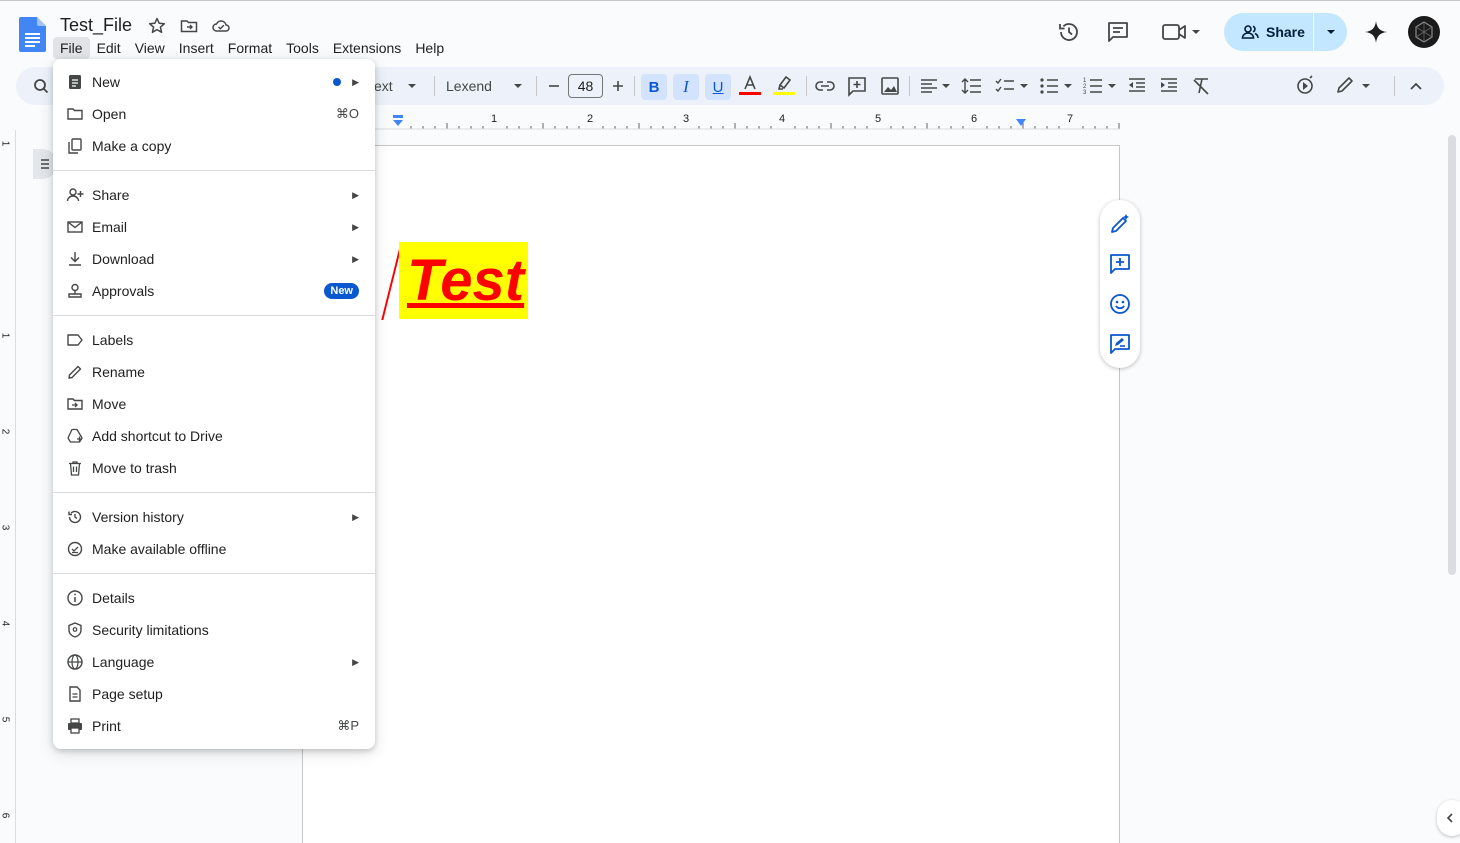  I want to click on file-menu-label: Move, so click(109, 404).